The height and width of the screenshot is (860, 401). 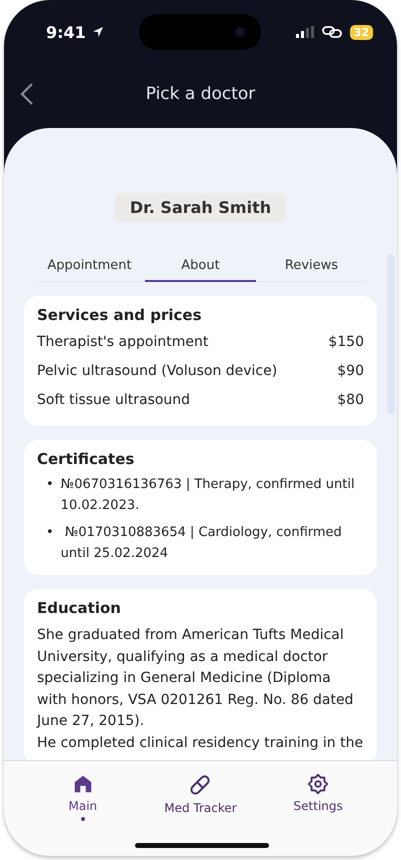 What do you see at coordinates (311, 267) in the screenshot?
I see `tab: Reviews` at bounding box center [311, 267].